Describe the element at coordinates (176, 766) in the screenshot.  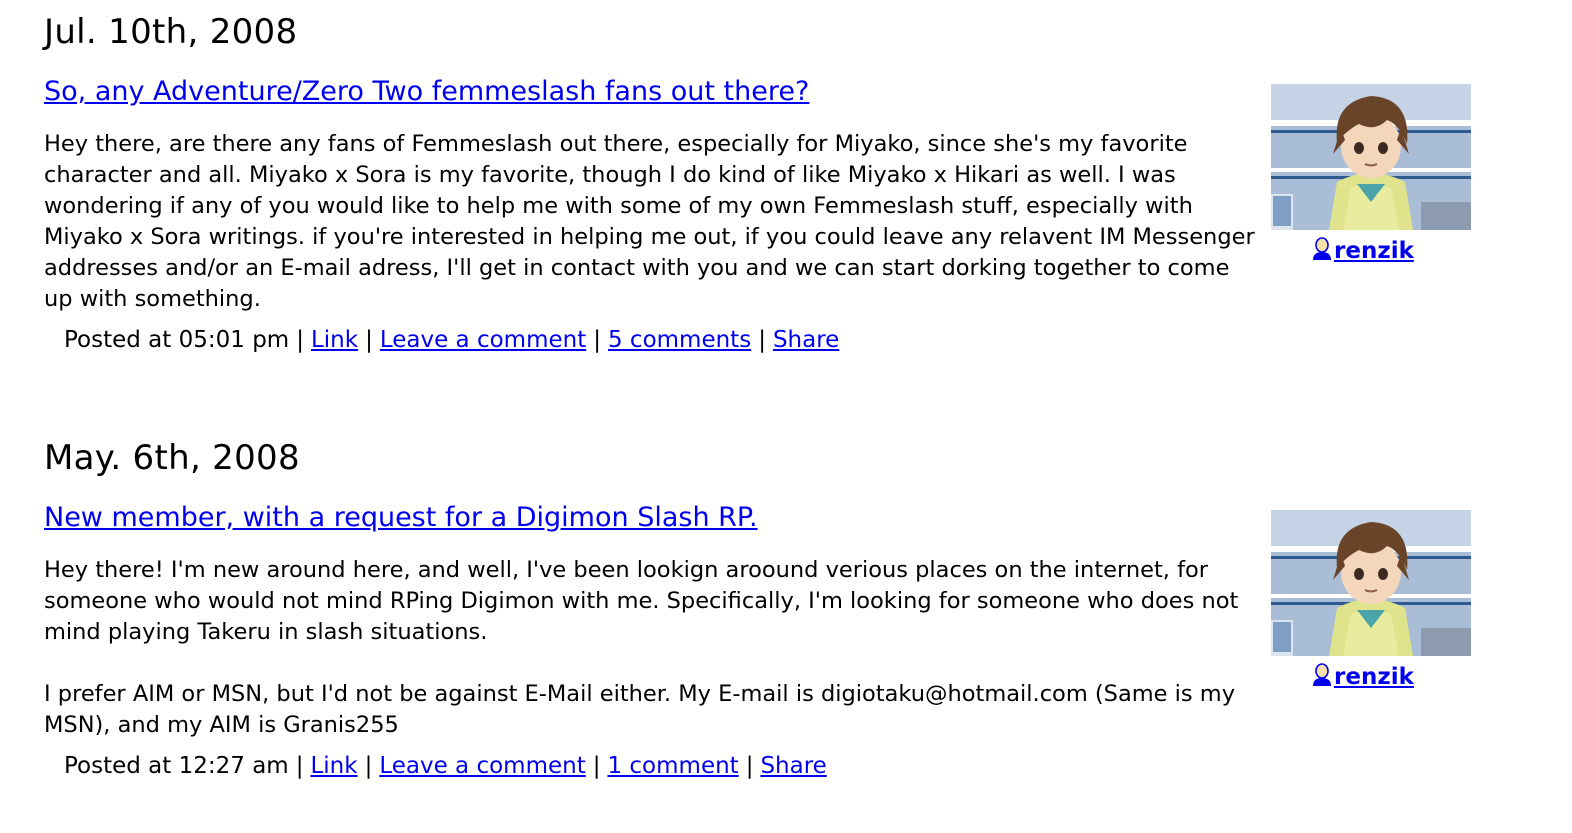
I see `posted-time: Posted at 12:27 am` at that location.